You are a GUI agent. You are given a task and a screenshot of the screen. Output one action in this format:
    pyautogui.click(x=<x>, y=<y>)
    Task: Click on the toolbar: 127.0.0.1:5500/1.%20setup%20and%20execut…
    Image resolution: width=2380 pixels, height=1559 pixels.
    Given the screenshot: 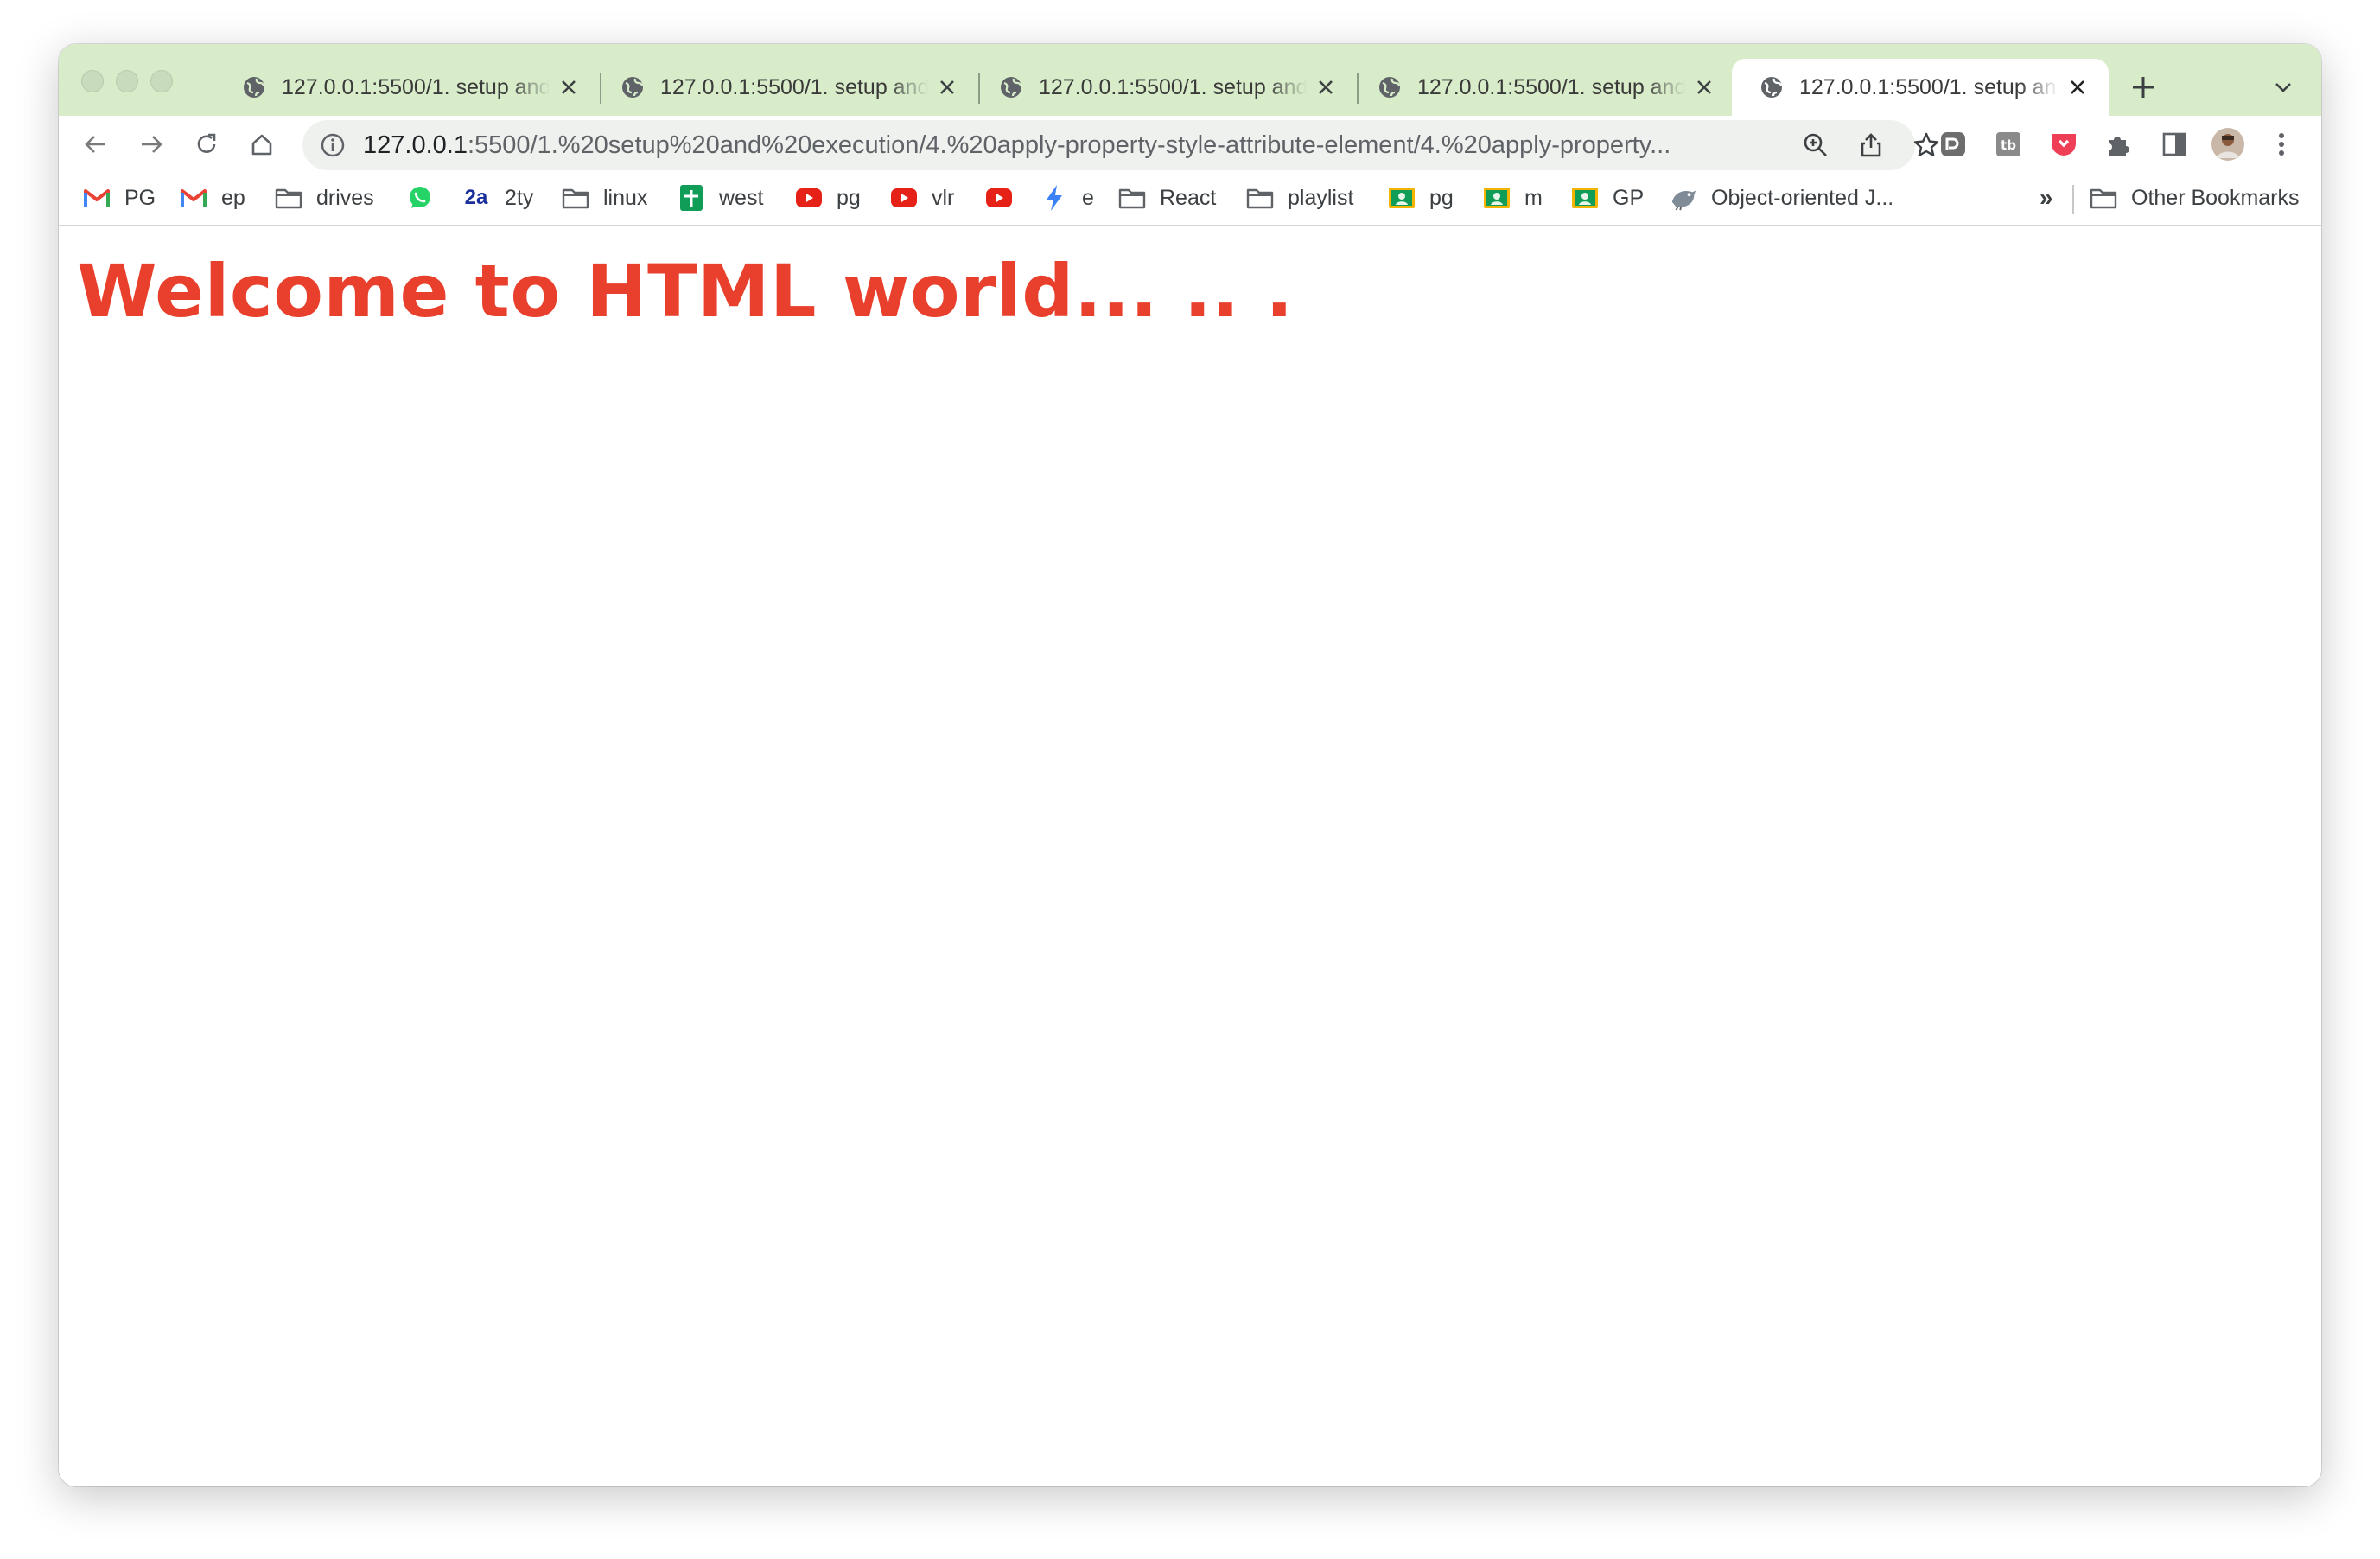 What is the action you would take?
    pyautogui.click(x=1190, y=143)
    